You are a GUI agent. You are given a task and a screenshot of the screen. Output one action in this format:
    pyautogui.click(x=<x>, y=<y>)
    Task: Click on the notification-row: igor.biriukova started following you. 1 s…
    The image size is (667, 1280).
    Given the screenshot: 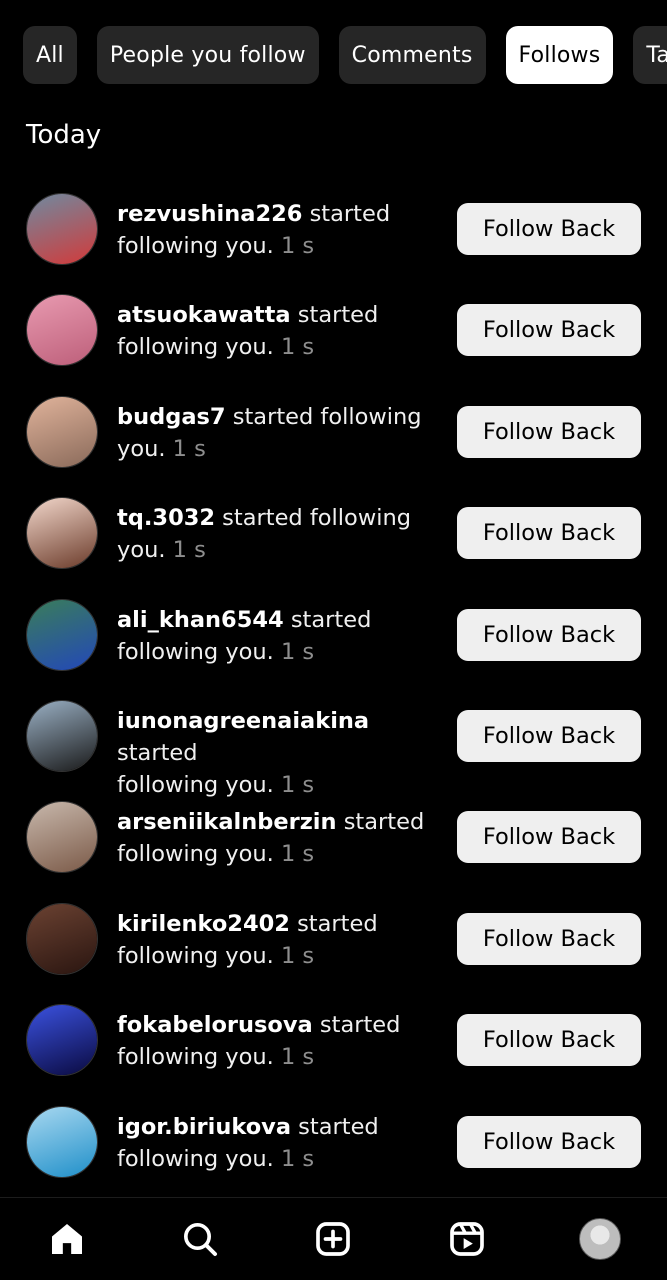 What is the action you would take?
    pyautogui.click(x=333, y=1141)
    